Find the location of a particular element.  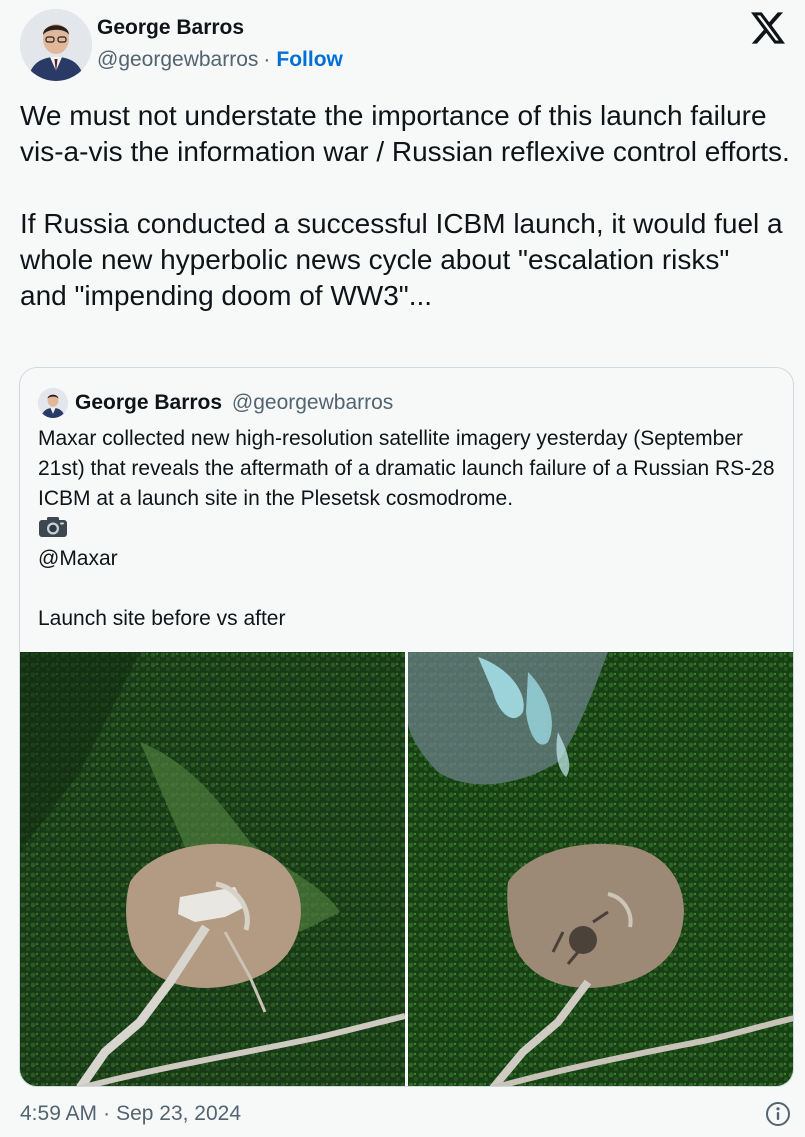

quoted-text-credit: @Maxar is located at coordinates (78, 558).